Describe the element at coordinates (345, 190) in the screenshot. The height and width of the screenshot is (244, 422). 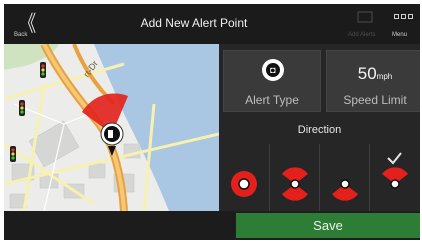
I see `no-direction-icon` at that location.